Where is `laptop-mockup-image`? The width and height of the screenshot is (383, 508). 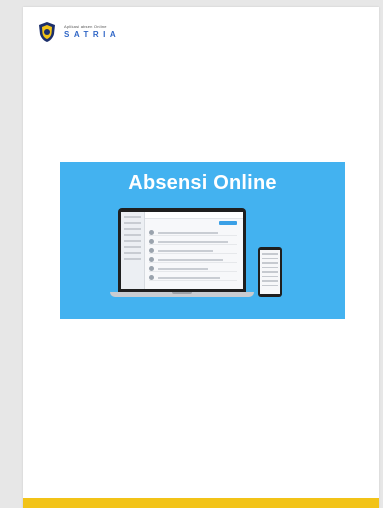
laptop-mockup-image is located at coordinates (182, 252).